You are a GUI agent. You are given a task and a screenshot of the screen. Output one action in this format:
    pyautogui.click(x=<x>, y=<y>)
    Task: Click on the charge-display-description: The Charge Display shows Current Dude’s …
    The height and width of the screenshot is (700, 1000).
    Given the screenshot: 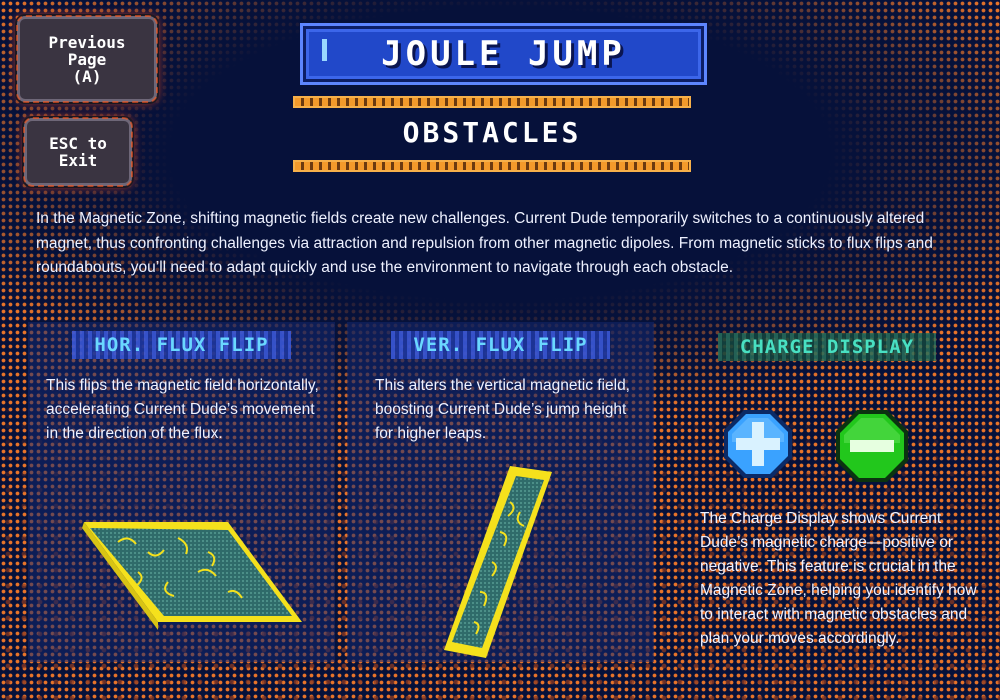 What is the action you would take?
    pyautogui.click(x=838, y=578)
    